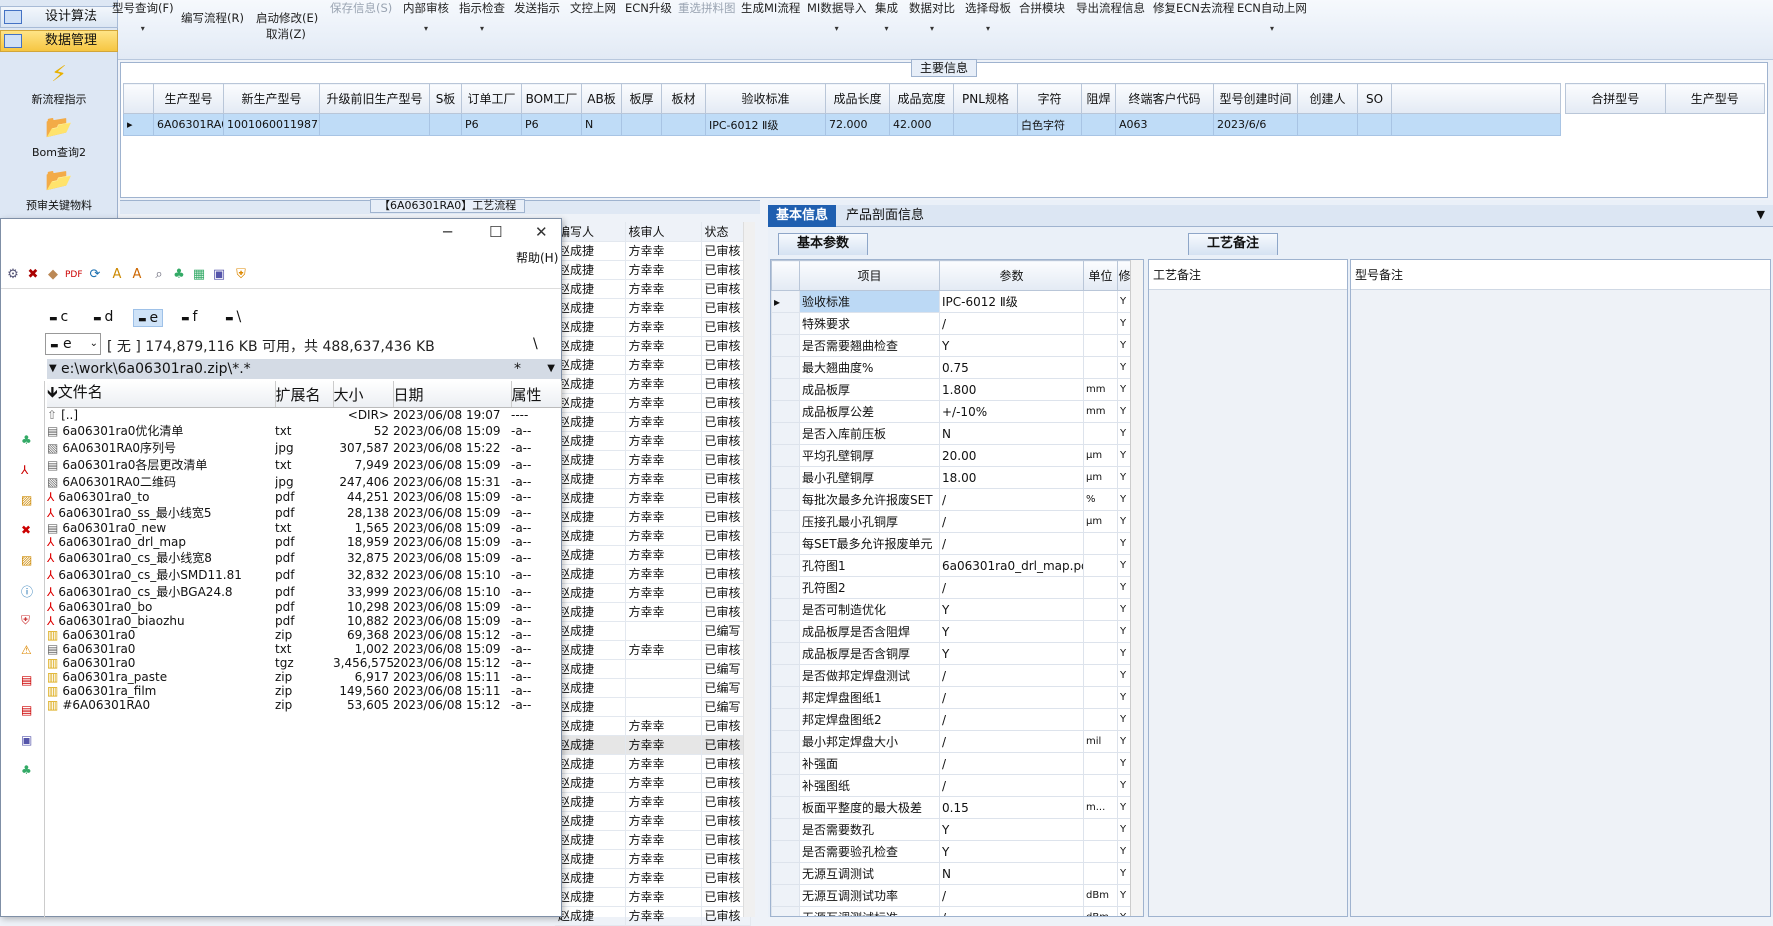 The width and height of the screenshot is (1773, 926). What do you see at coordinates (951, 455) in the screenshot?
I see `table-row: 平均孔壁铜厚 20.00 μm Y` at bounding box center [951, 455].